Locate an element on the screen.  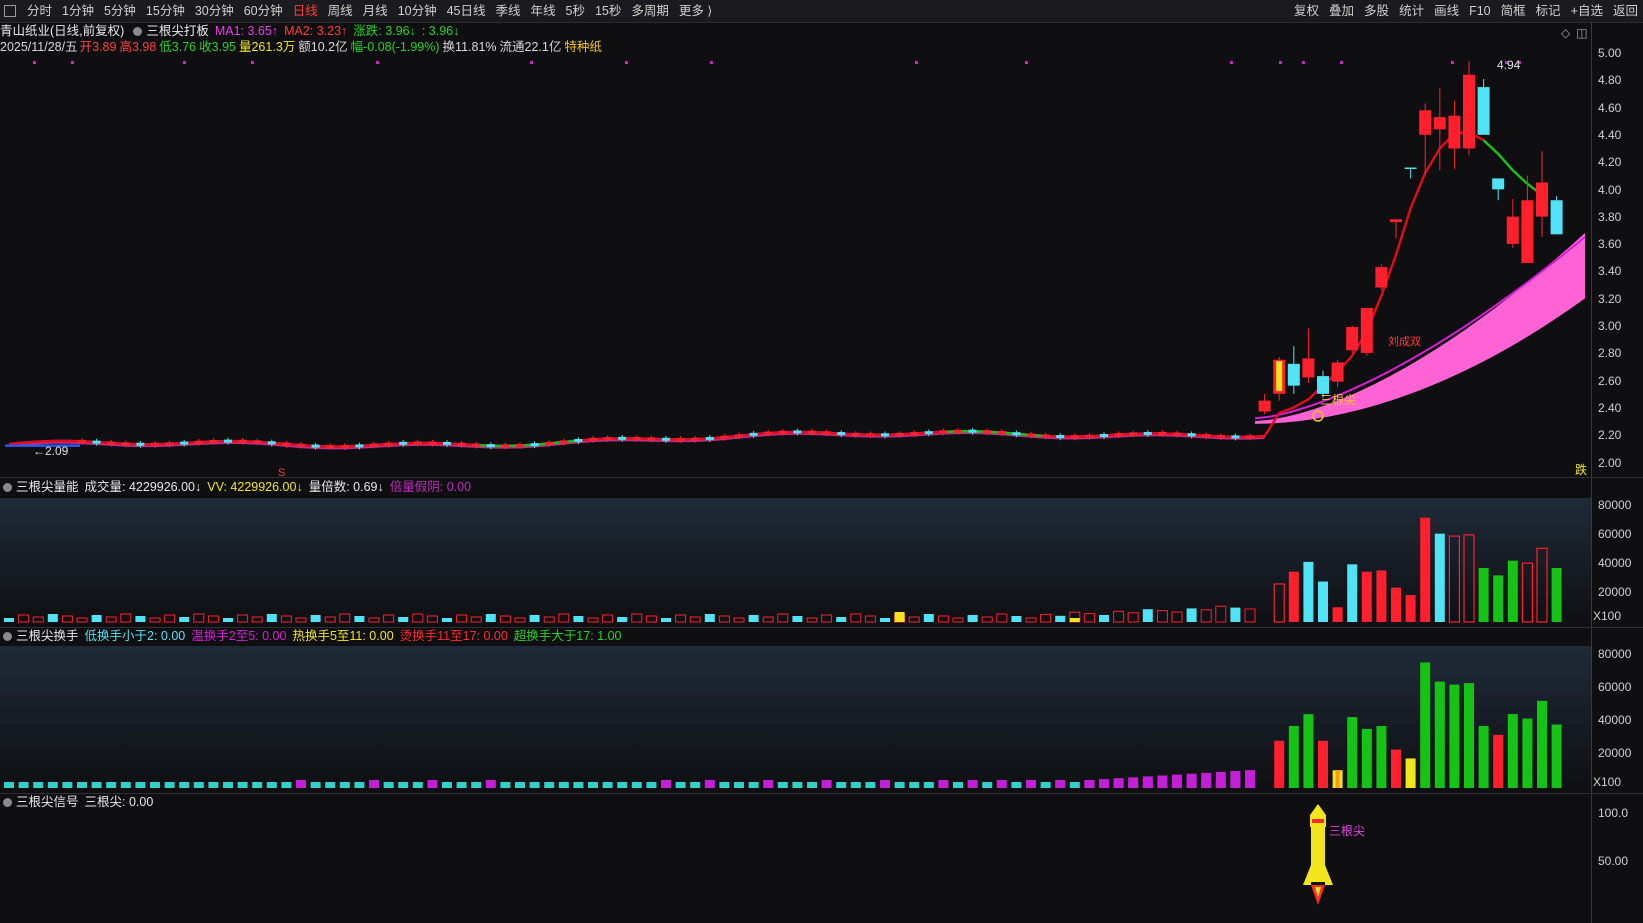
volume-toggle-icon is located at coordinates (7, 487).